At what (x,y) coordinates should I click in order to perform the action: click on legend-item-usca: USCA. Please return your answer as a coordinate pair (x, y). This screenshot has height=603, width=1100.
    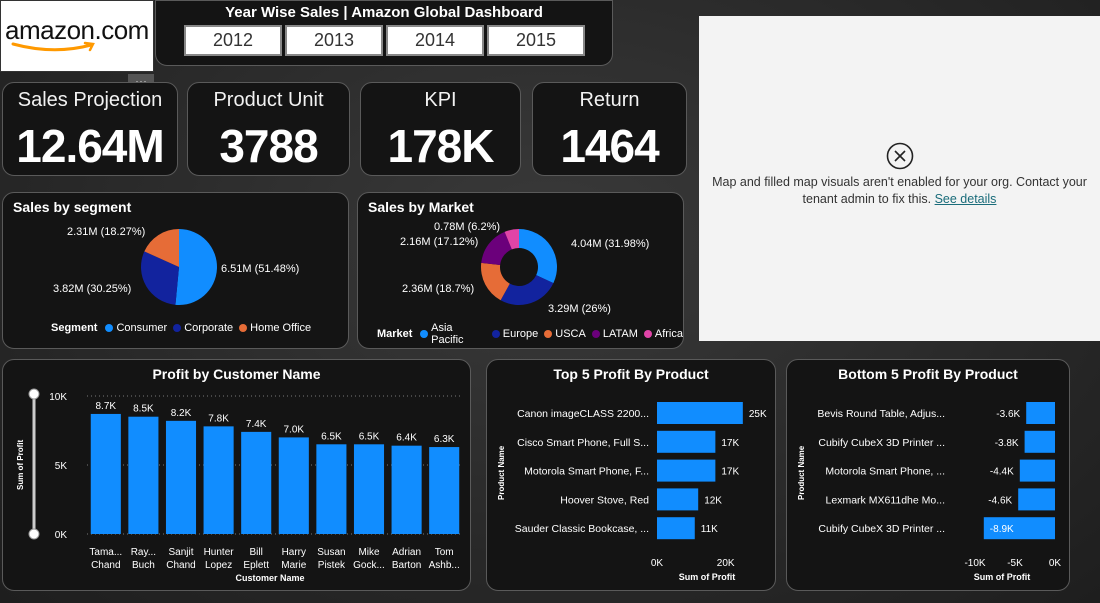
    Looking at the image, I should click on (565, 334).